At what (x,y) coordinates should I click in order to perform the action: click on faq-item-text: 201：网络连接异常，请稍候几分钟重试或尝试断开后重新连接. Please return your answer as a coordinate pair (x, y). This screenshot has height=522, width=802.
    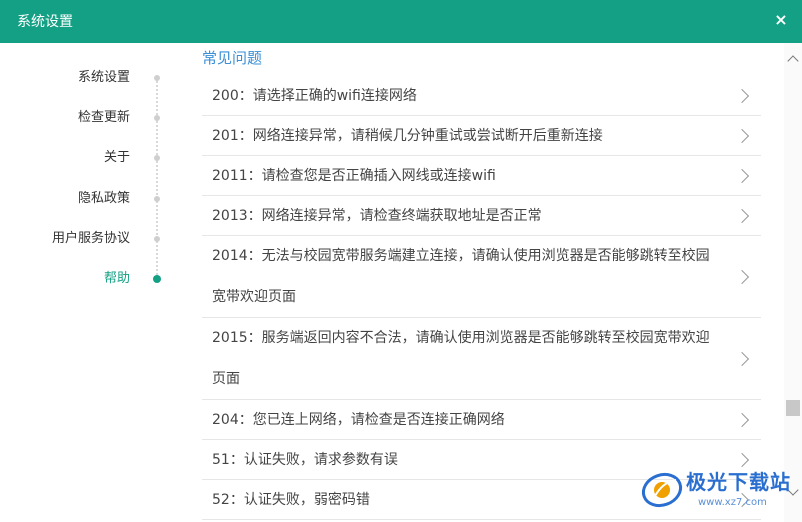
    Looking at the image, I should click on (407, 136).